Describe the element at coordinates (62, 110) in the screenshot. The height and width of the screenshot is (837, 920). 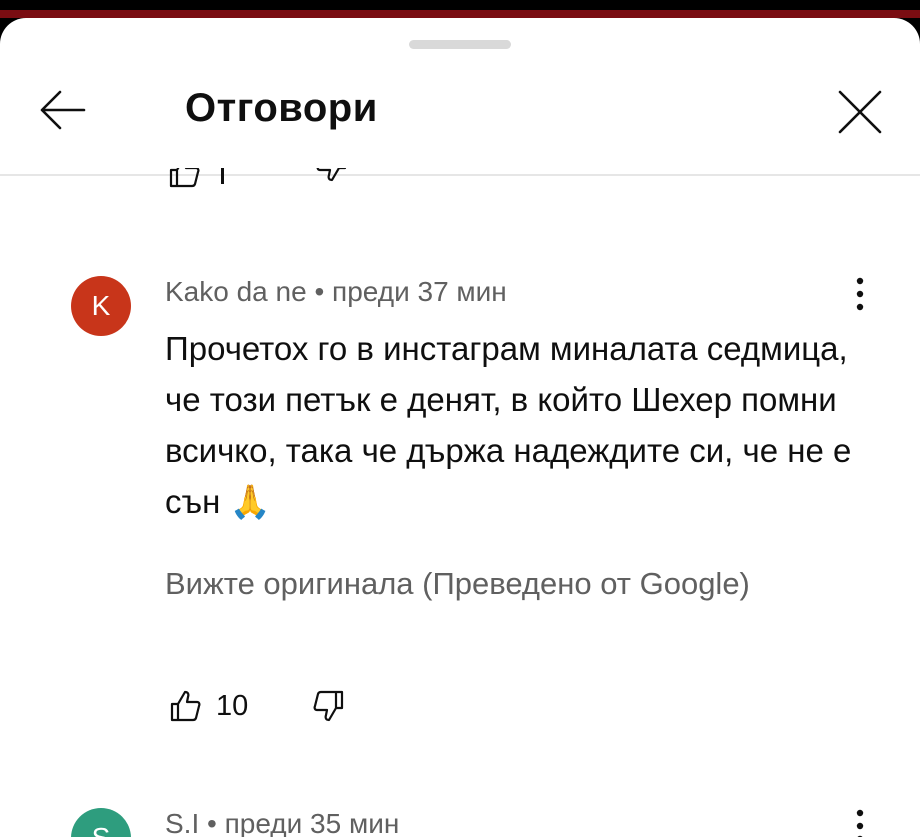
I see `back-arrow-icon` at that location.